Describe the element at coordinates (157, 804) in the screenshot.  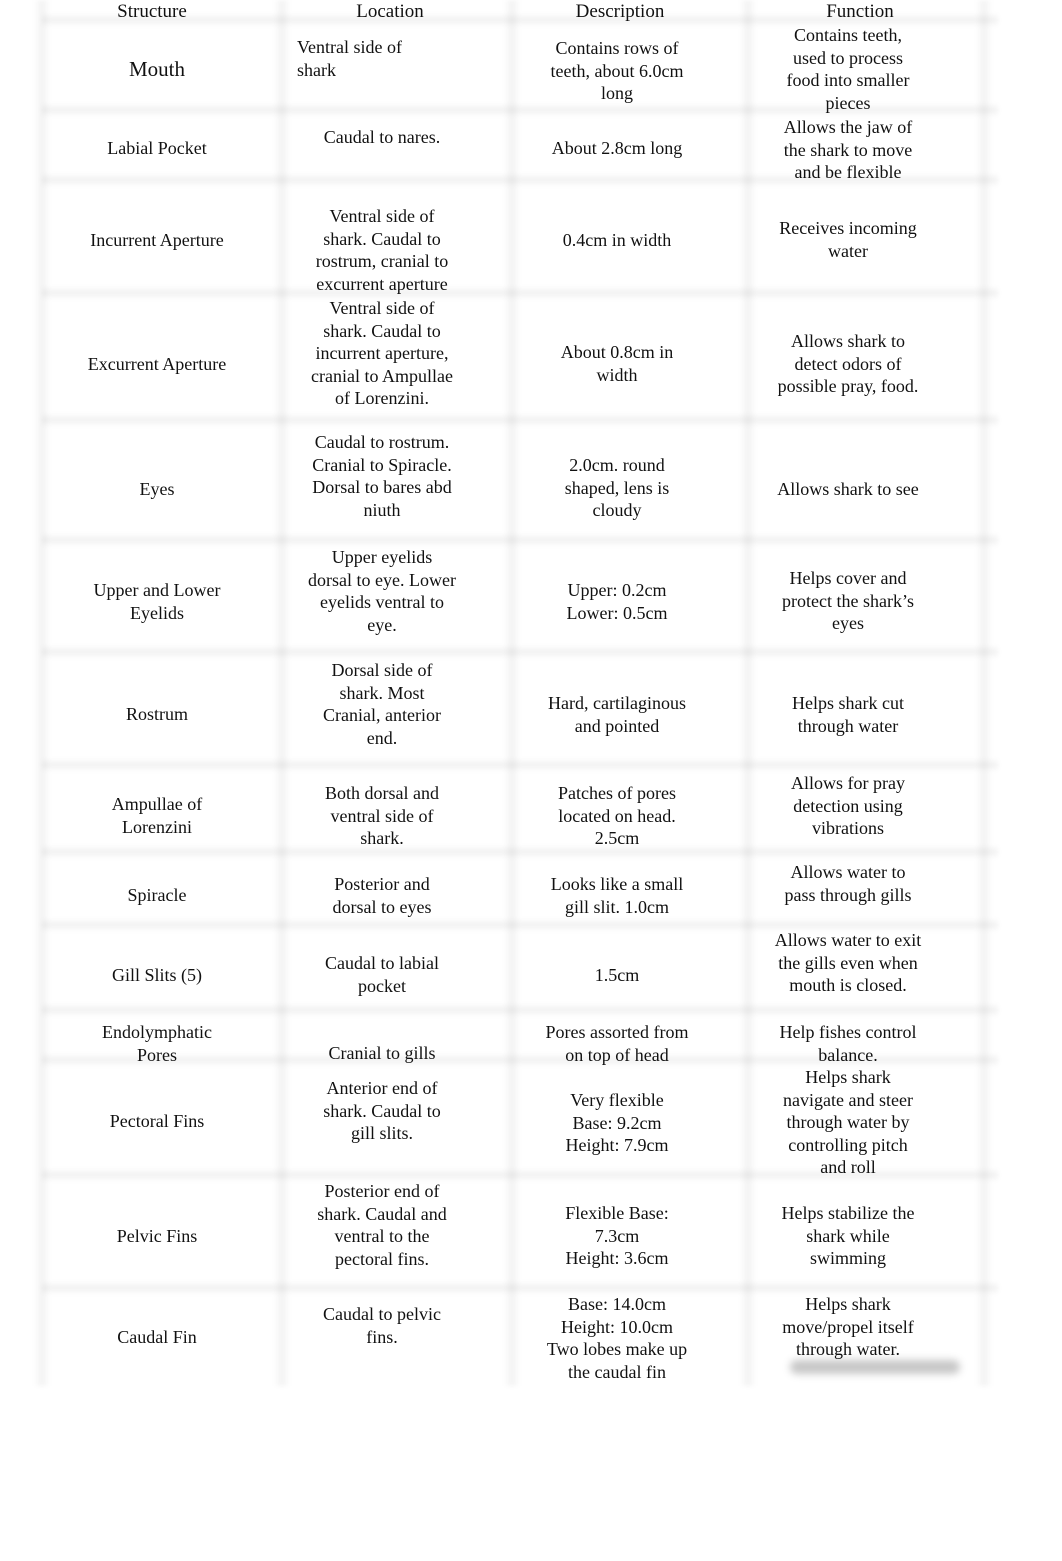
I see `cell-text-line: Ampullae of` at that location.